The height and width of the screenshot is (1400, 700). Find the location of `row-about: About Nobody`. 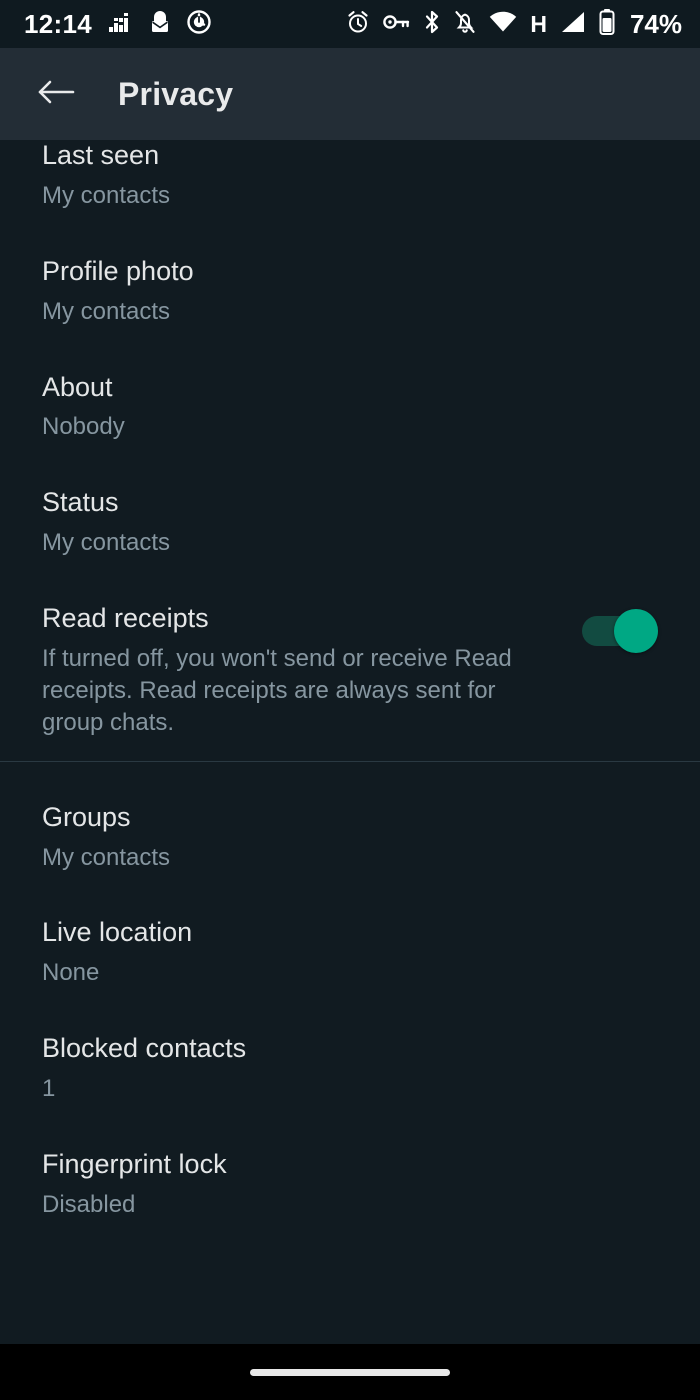

row-about: About Nobody is located at coordinates (350, 408).